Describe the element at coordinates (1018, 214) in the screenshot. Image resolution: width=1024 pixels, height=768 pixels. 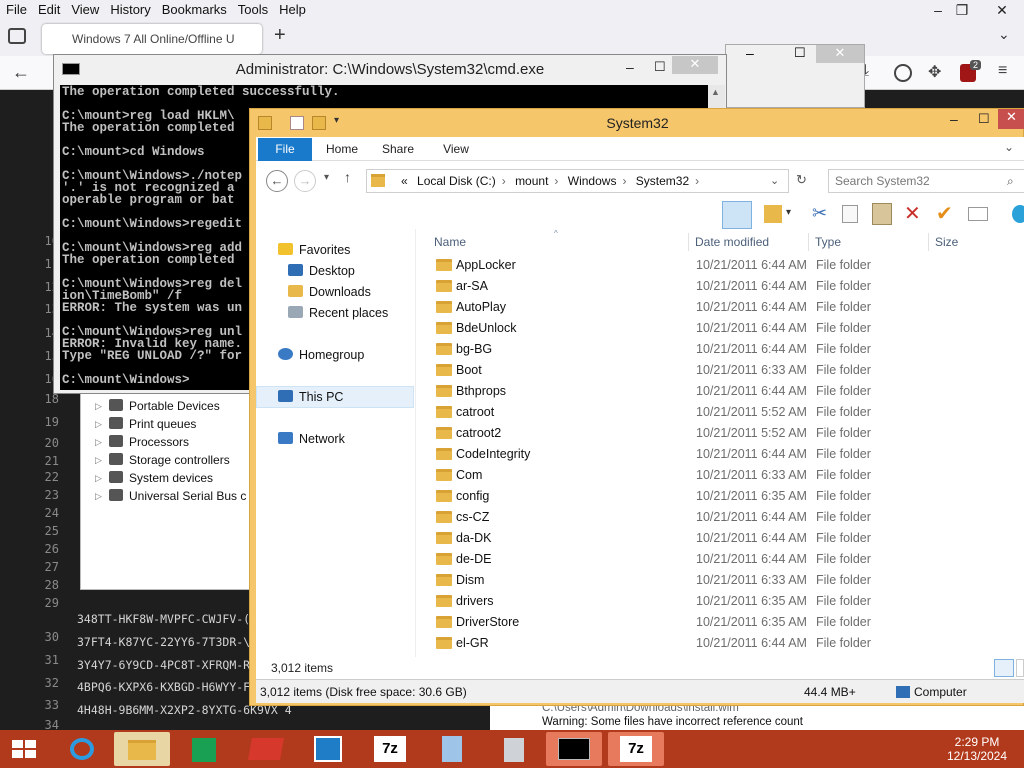
I see `help-icon` at that location.